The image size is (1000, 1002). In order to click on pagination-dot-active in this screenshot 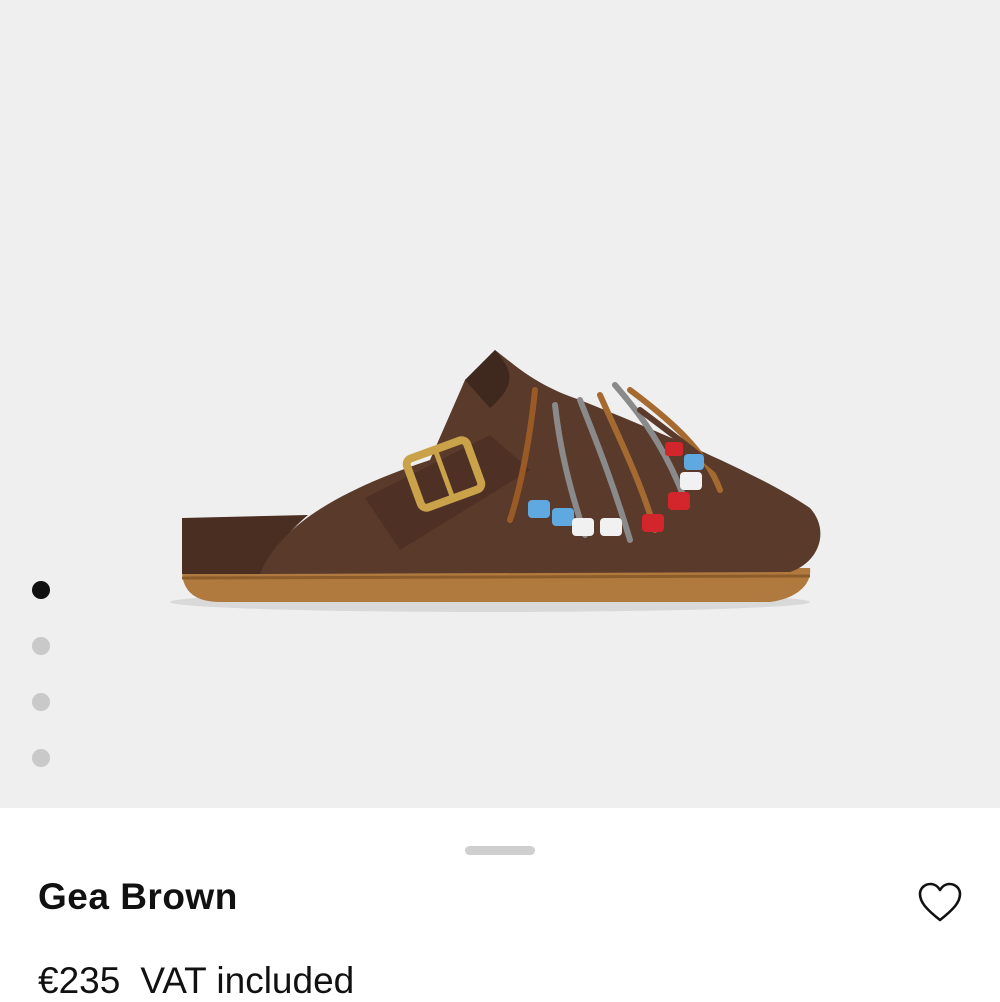, I will do `click(41, 590)`.